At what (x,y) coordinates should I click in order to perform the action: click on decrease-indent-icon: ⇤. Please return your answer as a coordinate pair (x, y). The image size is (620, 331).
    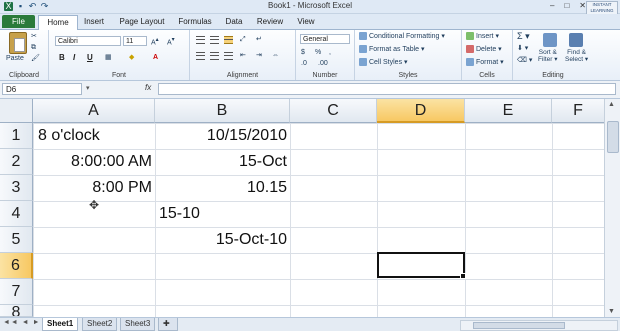
    Looking at the image, I should click on (243, 55).